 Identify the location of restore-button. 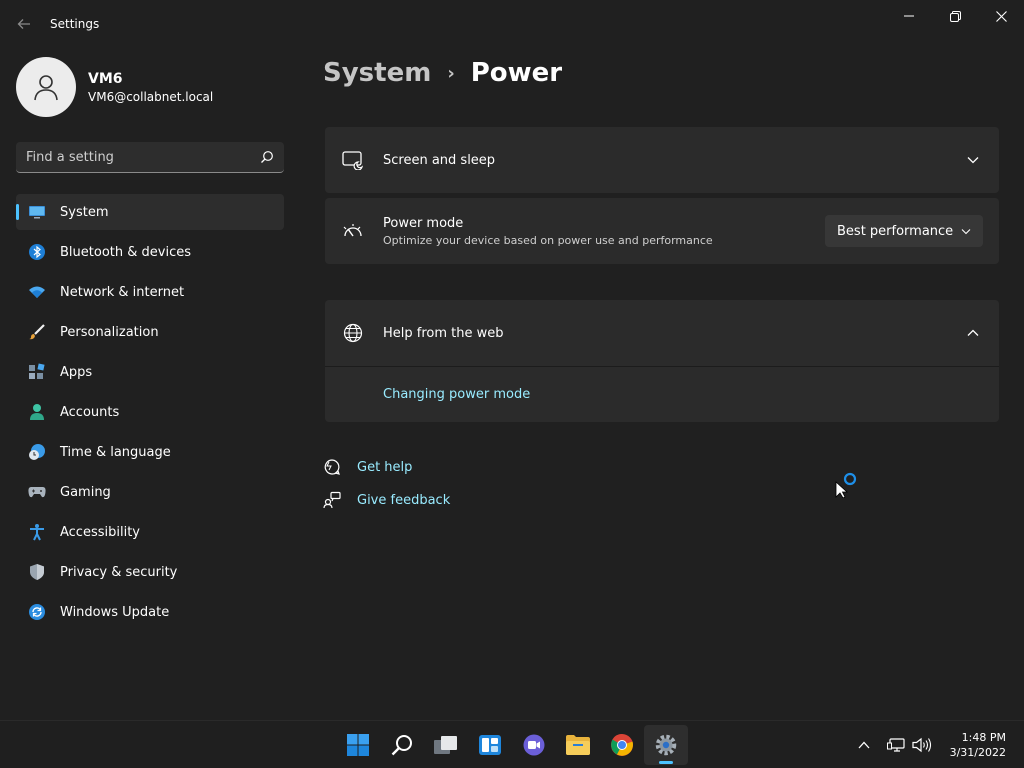
(955, 16).